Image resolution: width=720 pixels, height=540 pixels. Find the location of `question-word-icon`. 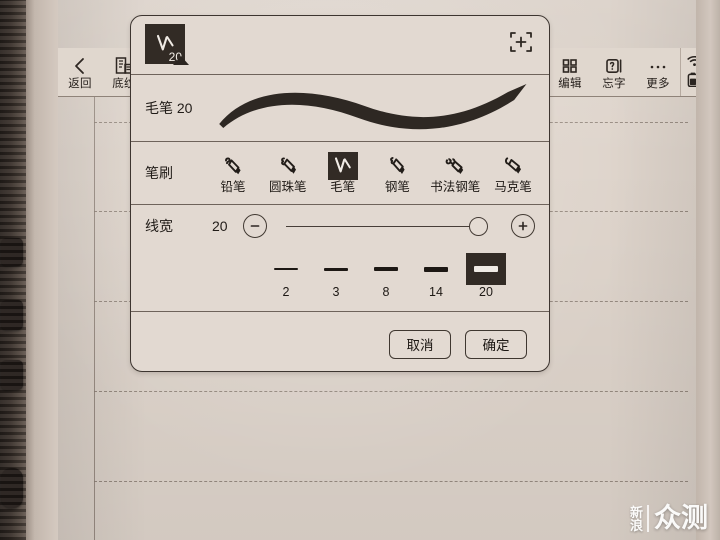

question-word-icon is located at coordinates (614, 66).